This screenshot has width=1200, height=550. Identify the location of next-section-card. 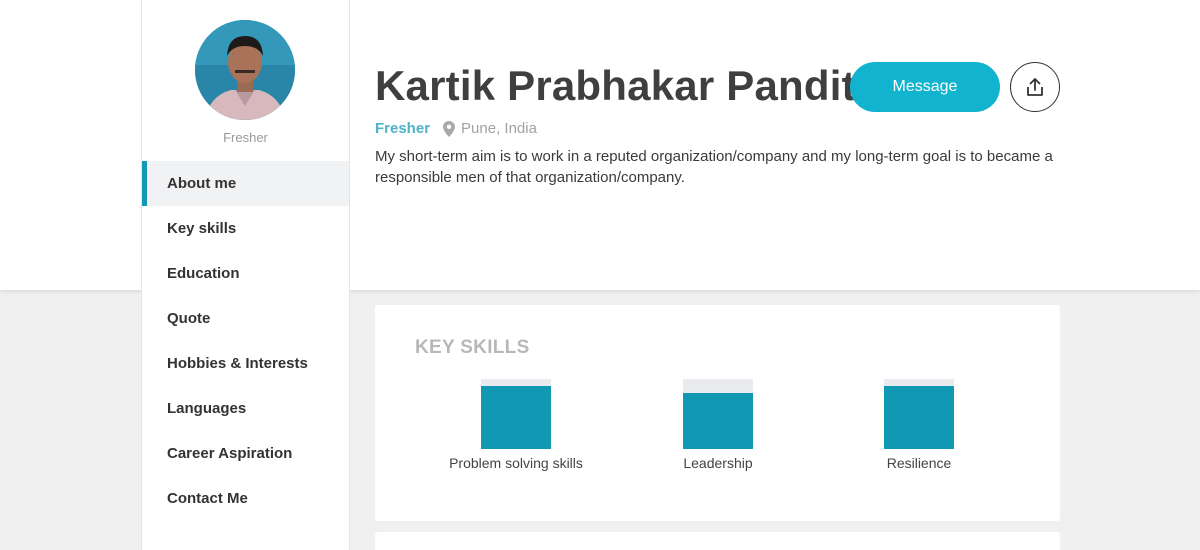
(717, 541).